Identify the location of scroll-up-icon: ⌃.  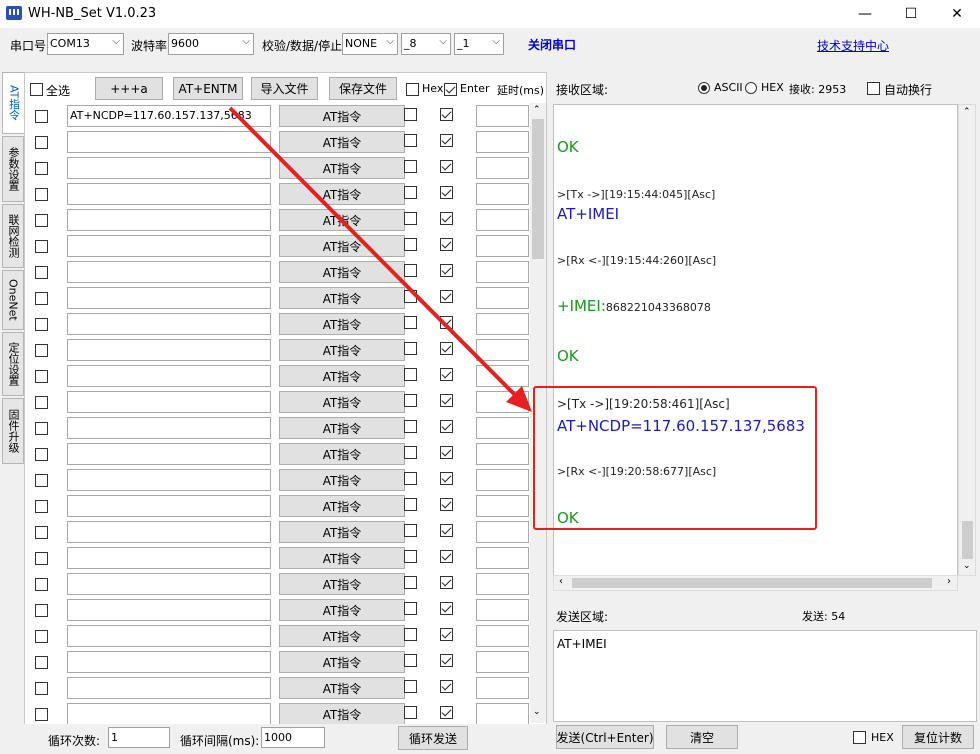
(537, 110).